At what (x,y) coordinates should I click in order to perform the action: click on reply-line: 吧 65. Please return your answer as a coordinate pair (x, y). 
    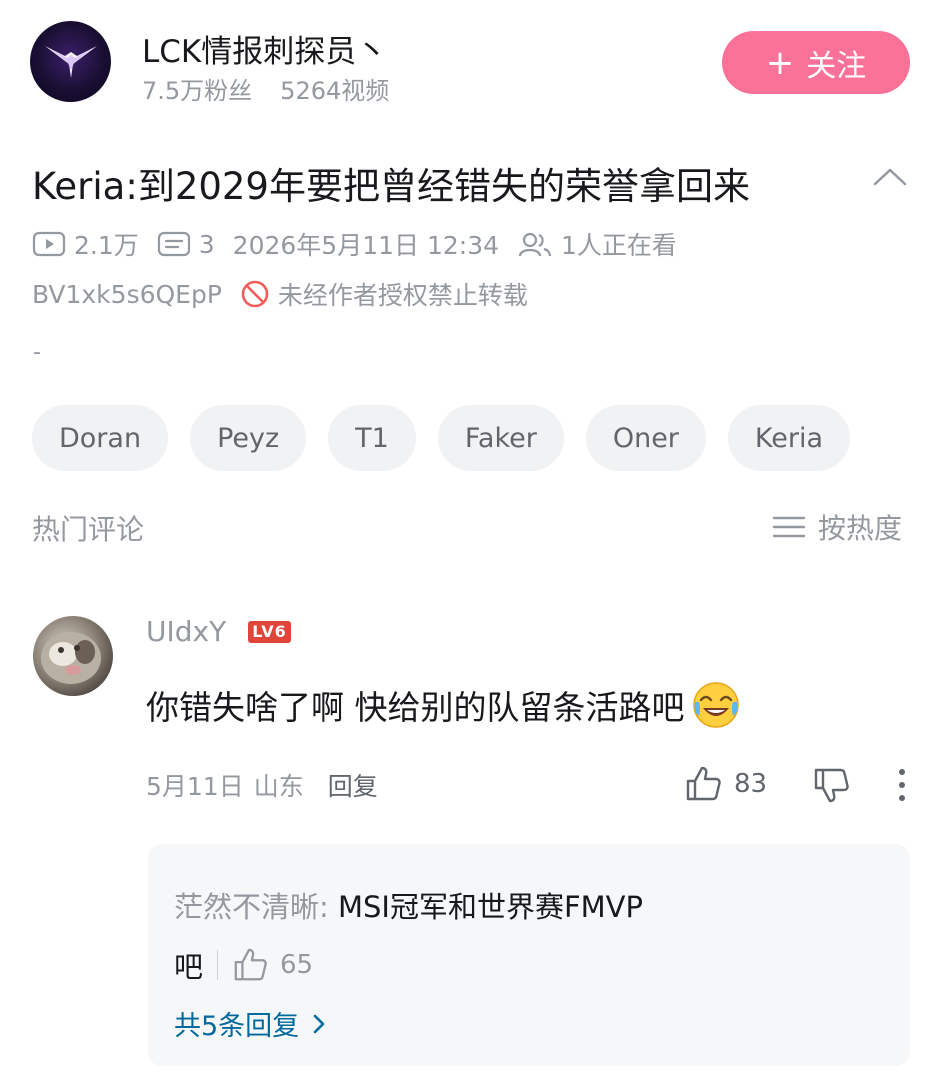
    Looking at the image, I should click on (243, 965).